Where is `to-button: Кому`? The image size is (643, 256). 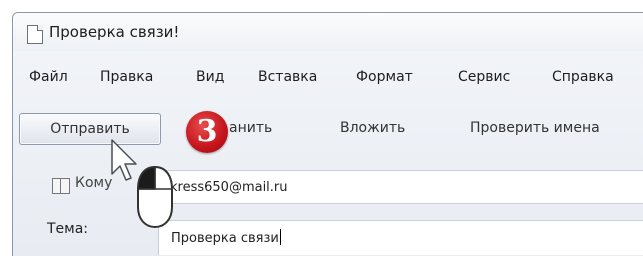 to-button: Кому is located at coordinates (93, 183).